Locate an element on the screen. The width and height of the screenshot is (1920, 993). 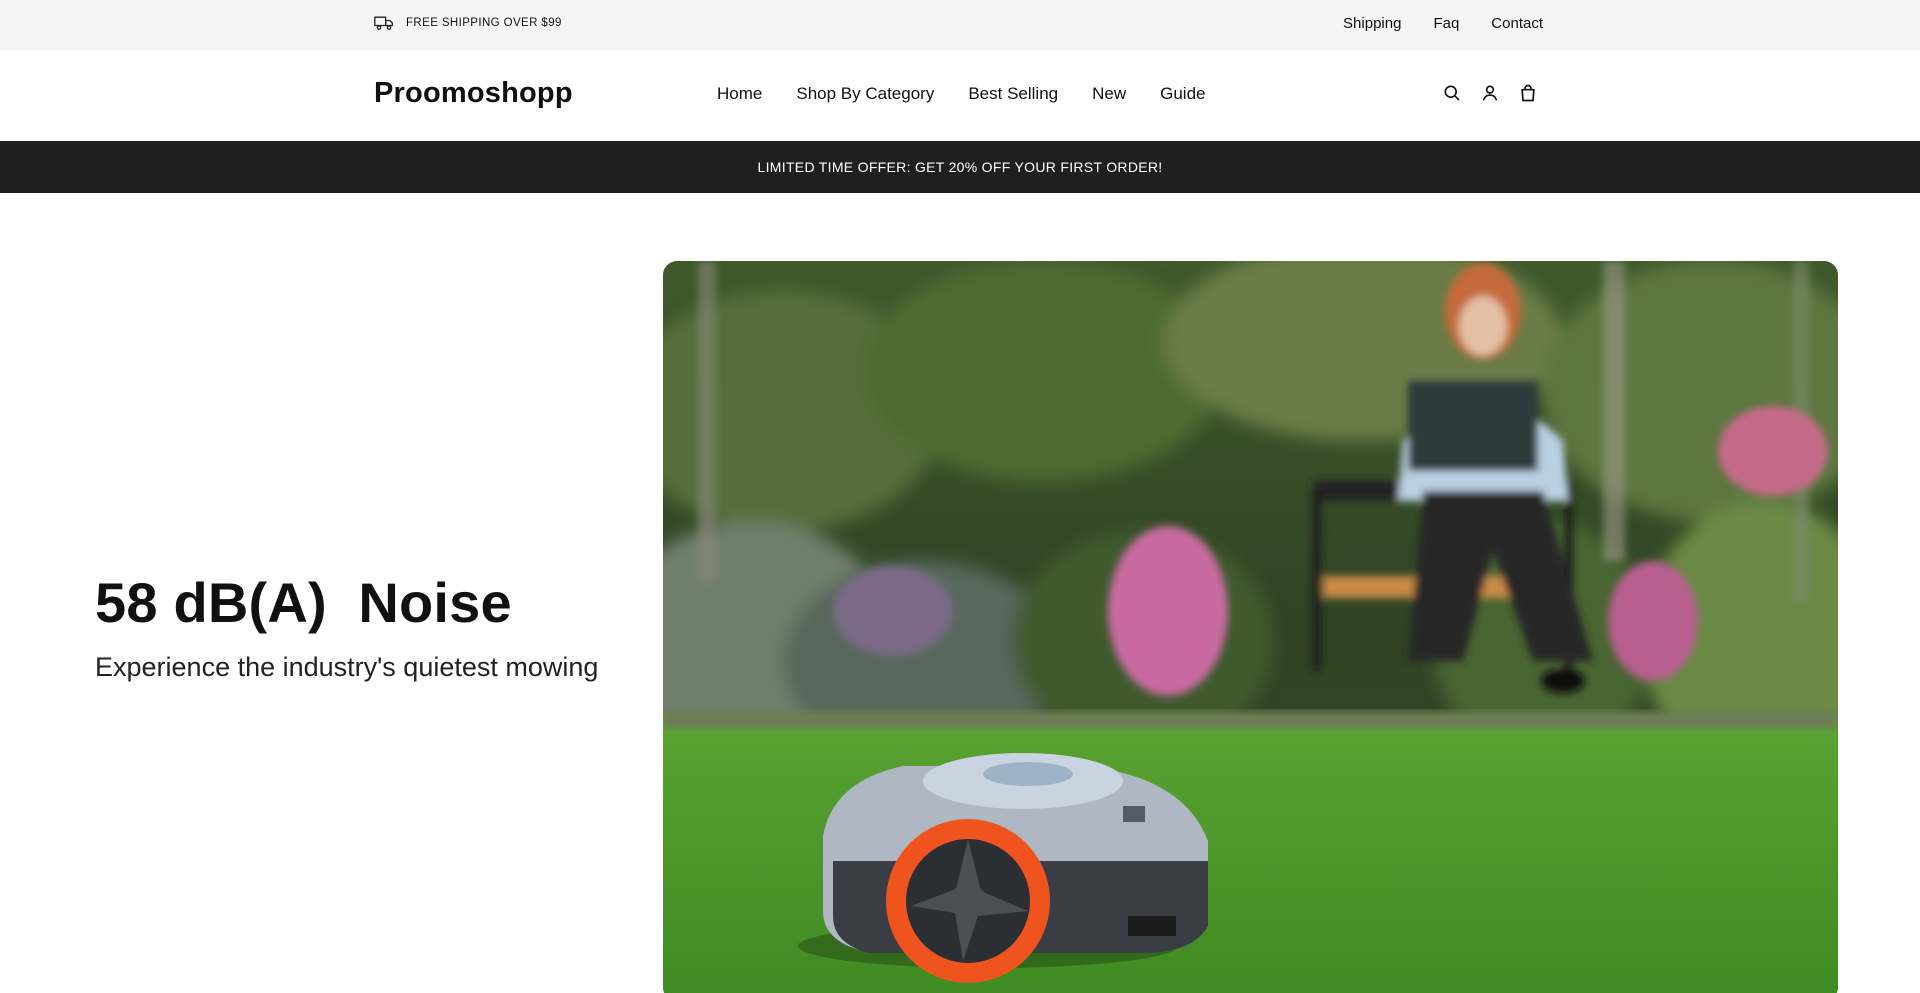
account-icon is located at coordinates (1490, 93).